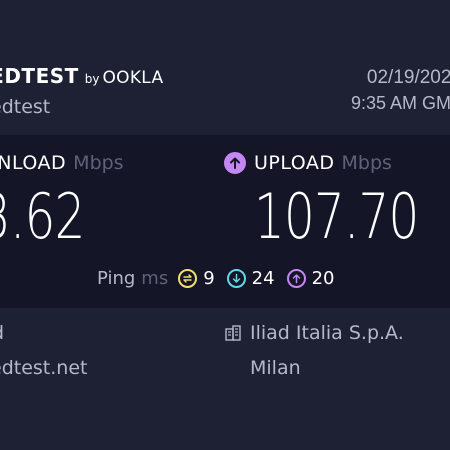 Image resolution: width=450 pixels, height=450 pixels. I want to click on isp-name: Iliad Italia S.p.A., so click(327, 333).